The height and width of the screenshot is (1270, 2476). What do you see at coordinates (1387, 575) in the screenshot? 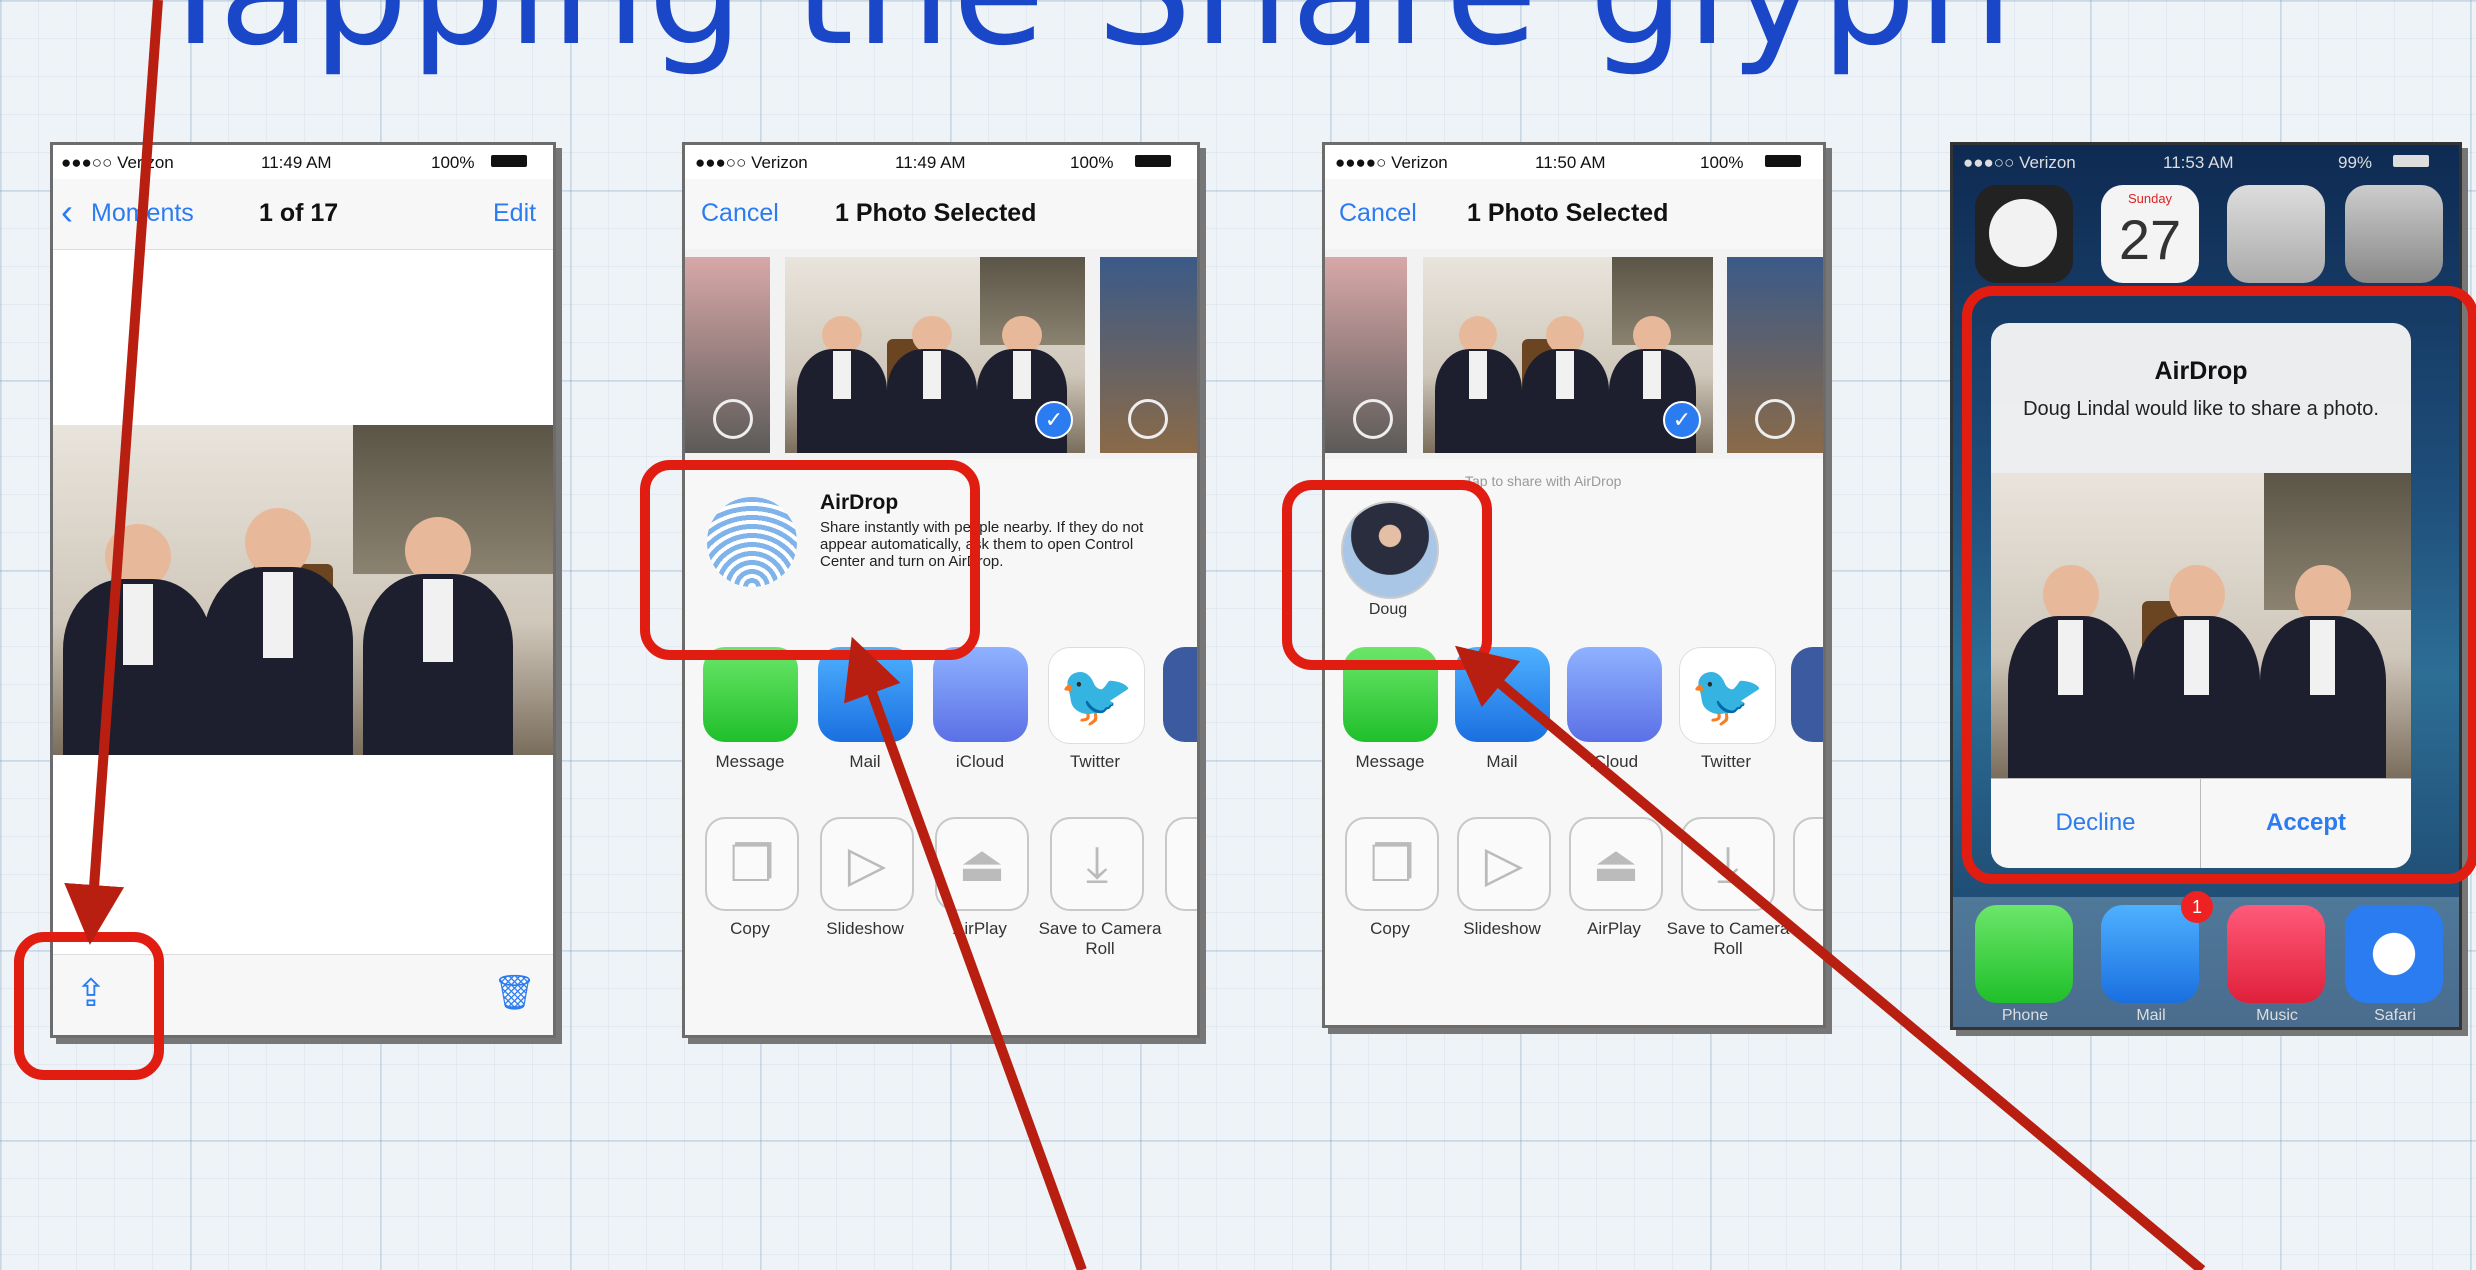
I see `contact-callout` at bounding box center [1387, 575].